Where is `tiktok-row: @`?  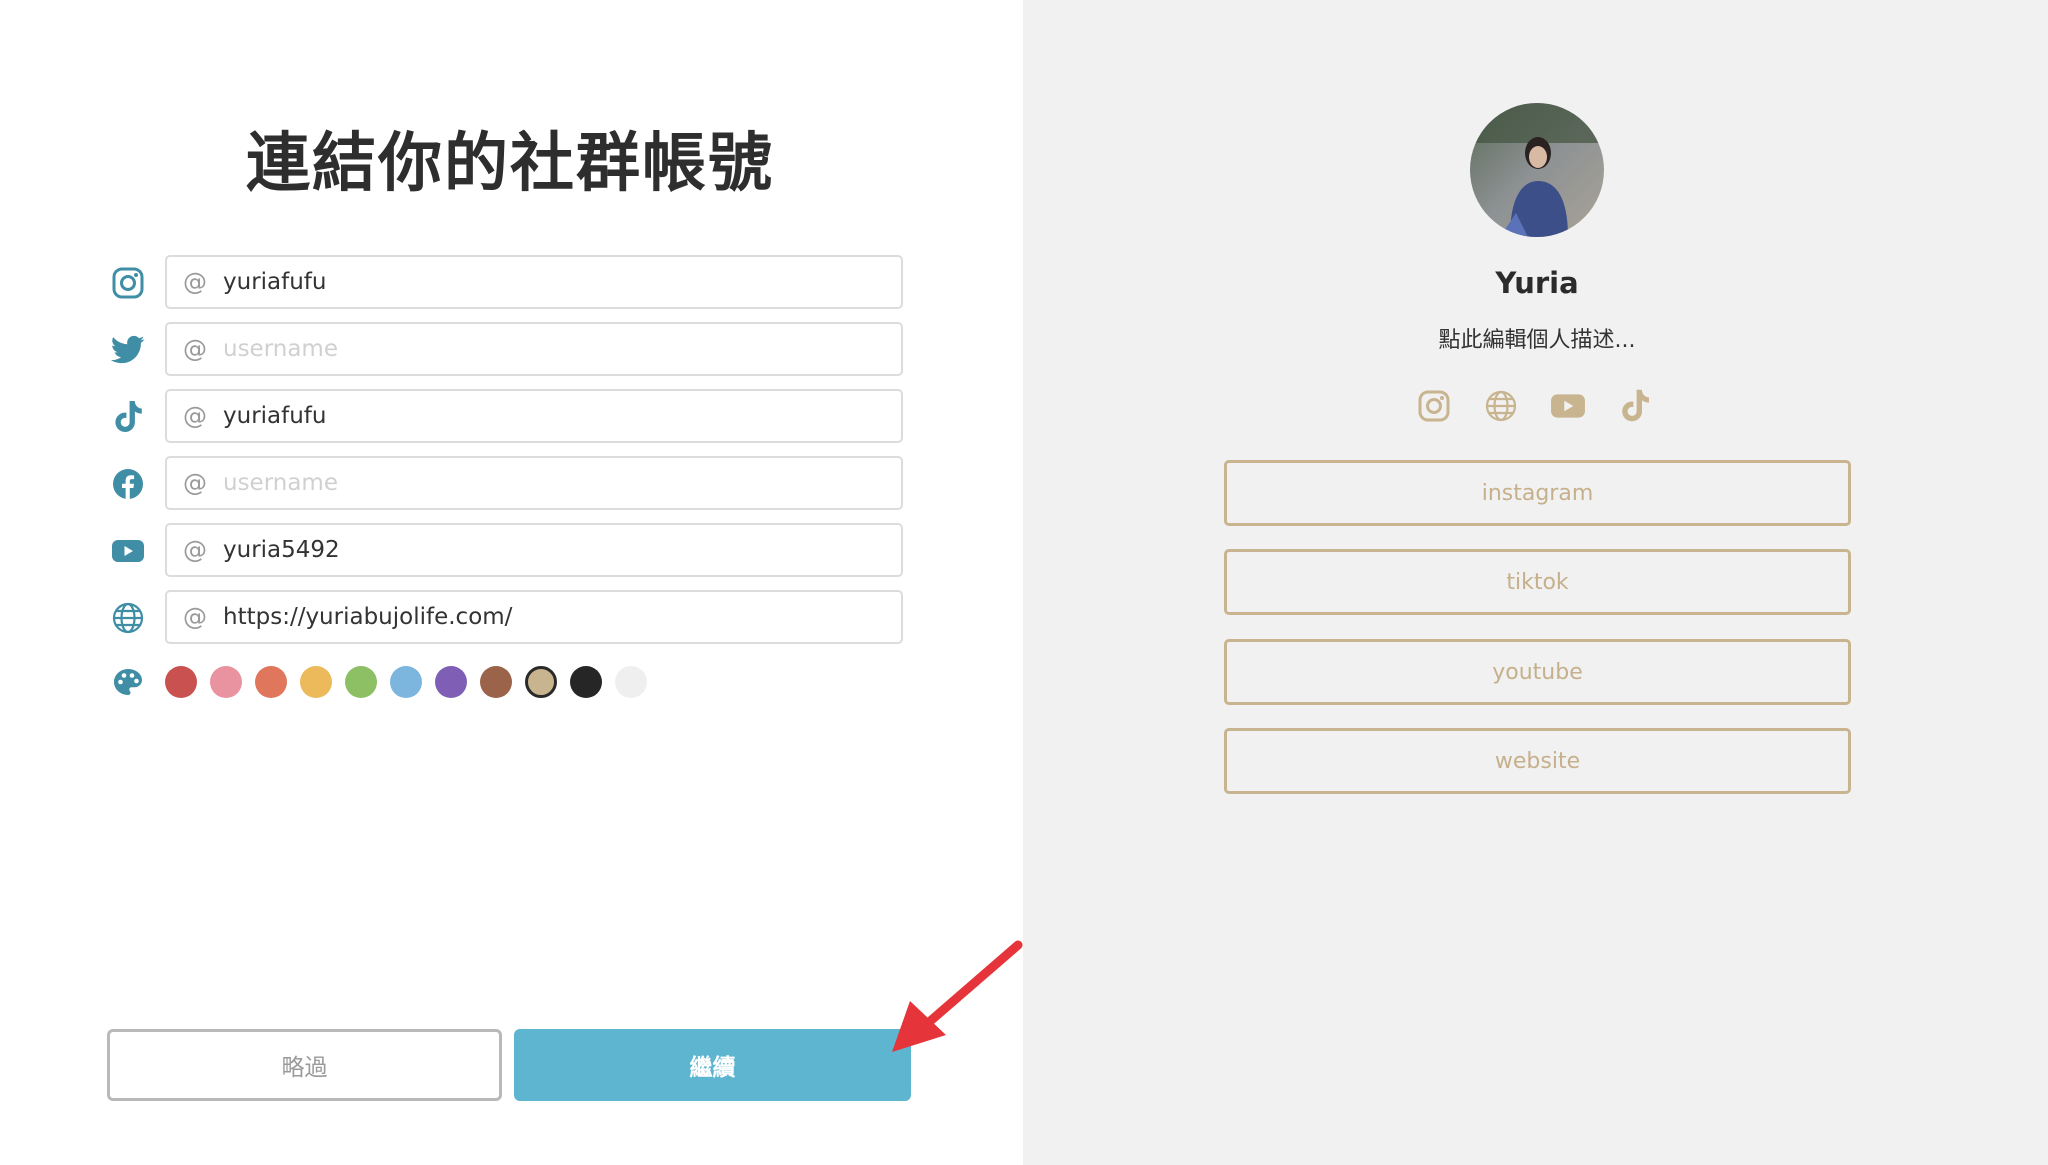
tiktok-row: @ is located at coordinates (508, 418).